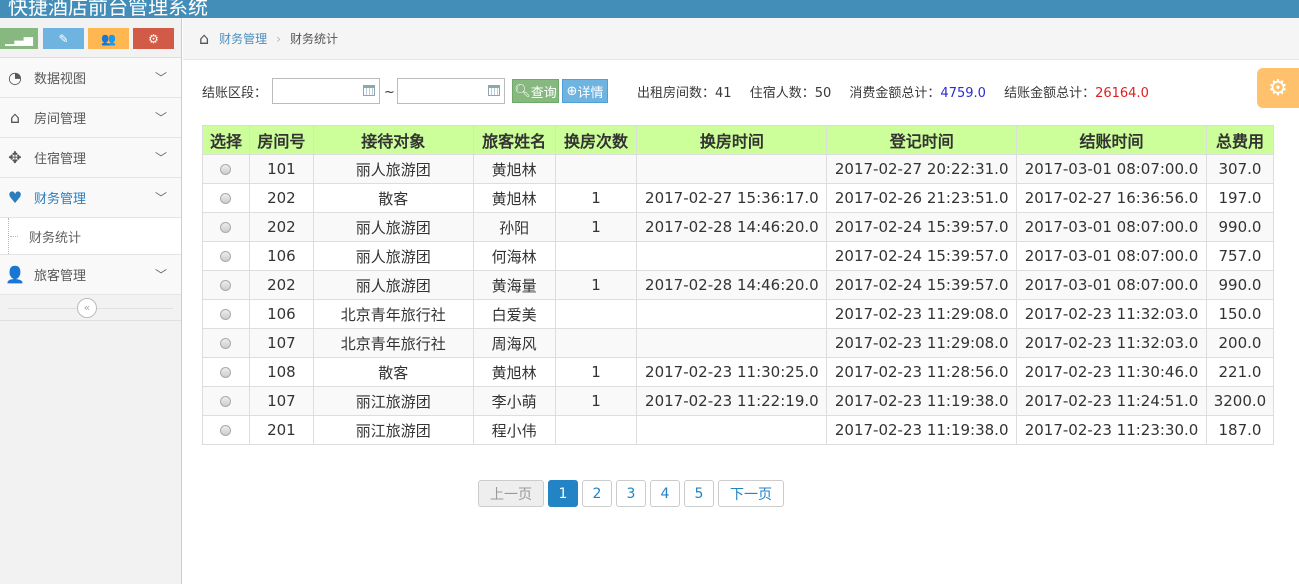  What do you see at coordinates (751, 493) in the screenshot?
I see `next-page-button: 下一页` at bounding box center [751, 493].